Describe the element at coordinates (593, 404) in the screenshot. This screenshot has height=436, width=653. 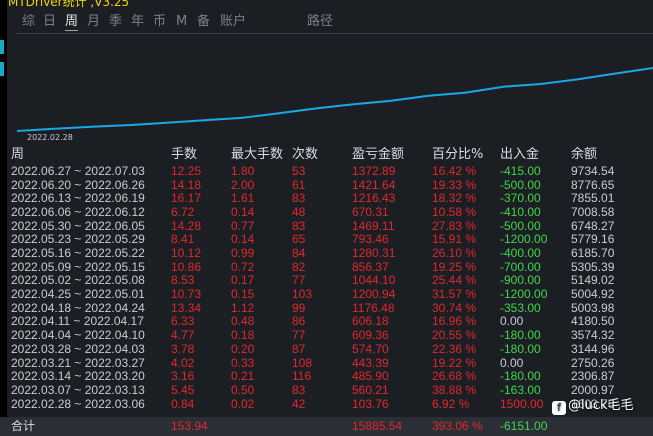
I see `watermark: f @luck毛毛` at that location.